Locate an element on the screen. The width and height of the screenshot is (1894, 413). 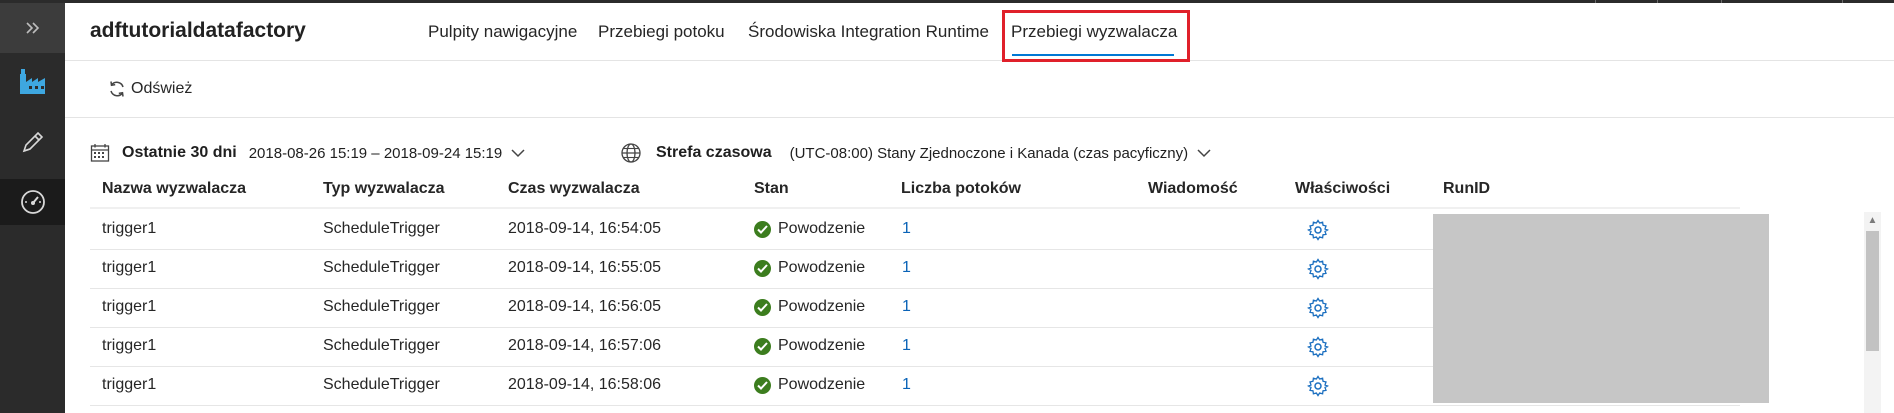
rail-overview-button is located at coordinates (32, 82).